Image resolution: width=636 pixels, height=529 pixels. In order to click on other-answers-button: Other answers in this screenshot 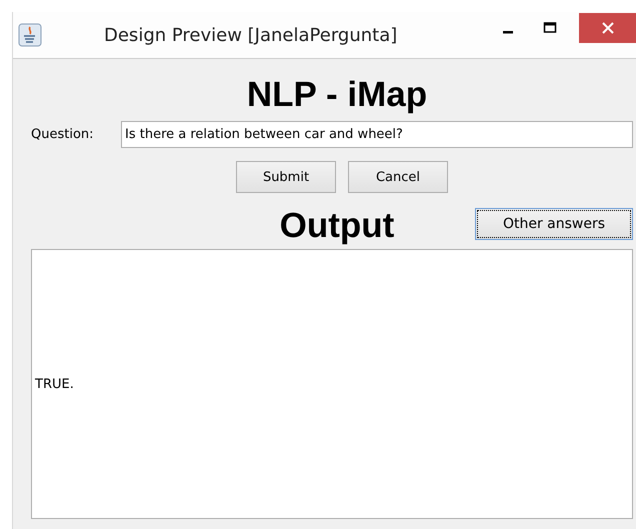, I will do `click(554, 224)`.